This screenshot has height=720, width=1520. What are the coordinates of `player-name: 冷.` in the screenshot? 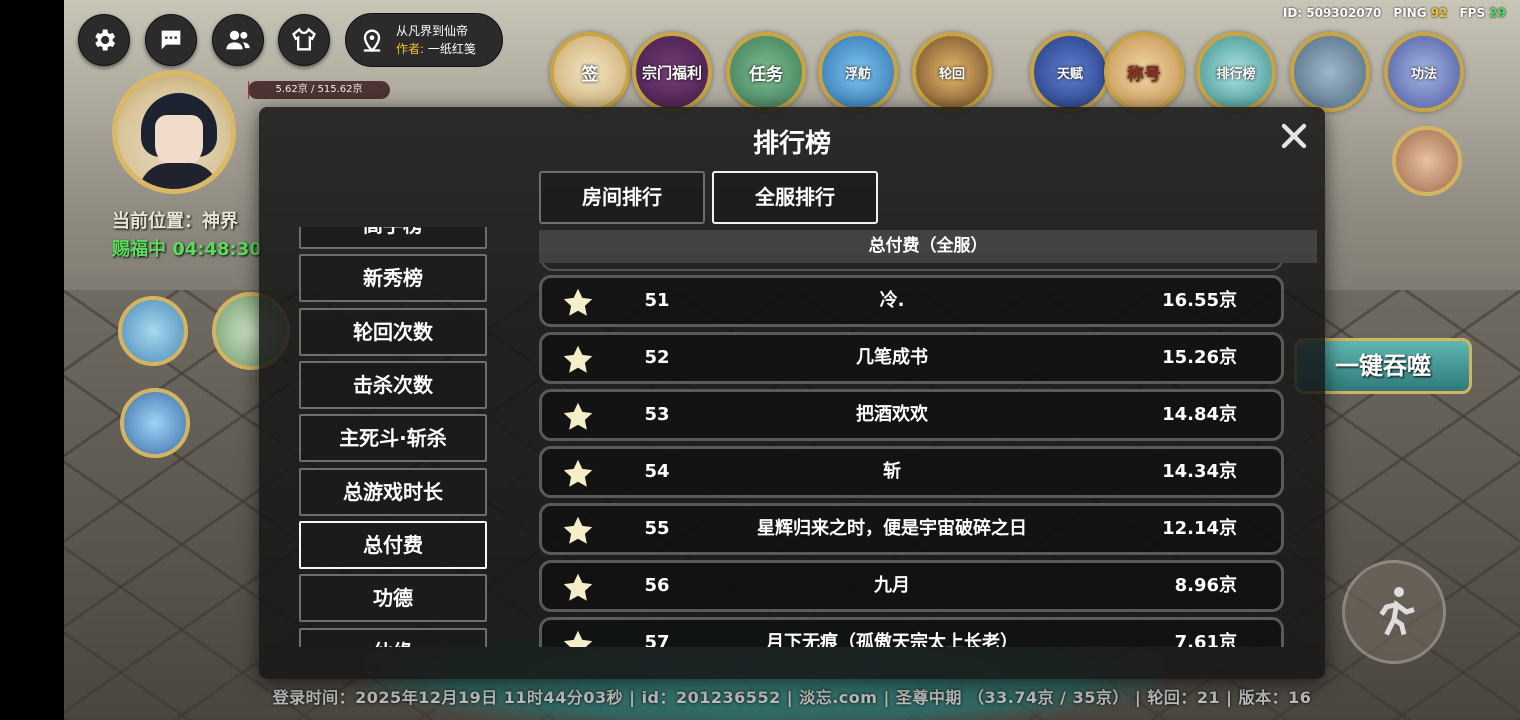 It's located at (892, 300).